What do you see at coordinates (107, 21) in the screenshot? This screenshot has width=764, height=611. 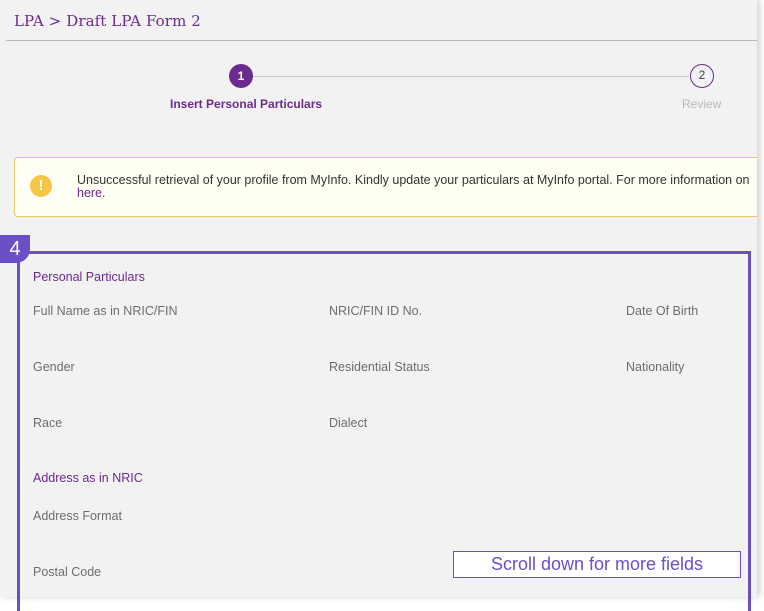 I see `breadcrumb: LPA > Draft LPA Form 2` at bounding box center [107, 21].